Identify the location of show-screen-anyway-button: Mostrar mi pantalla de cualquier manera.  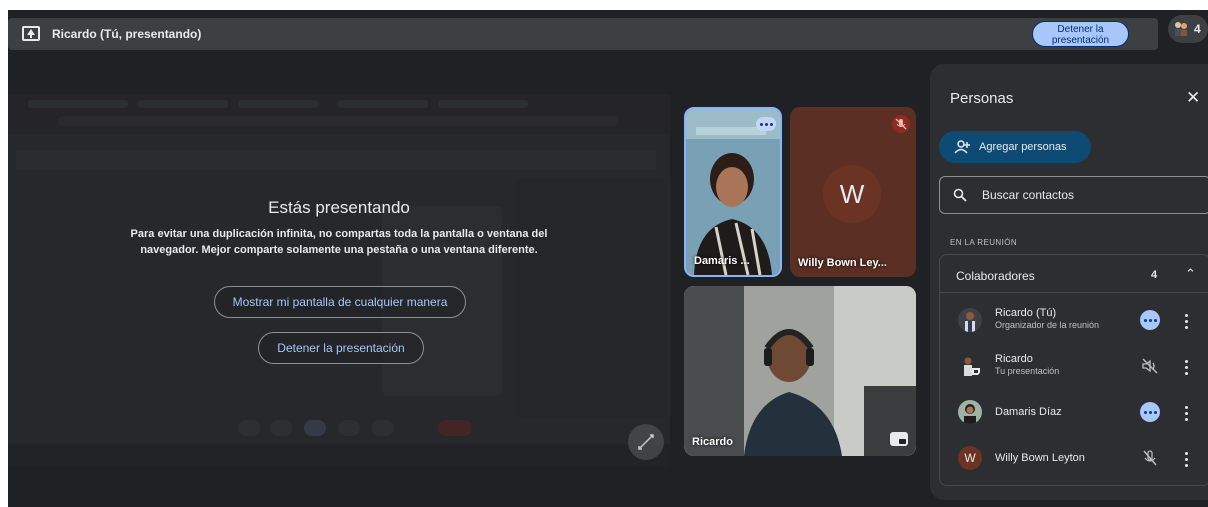
(340, 302).